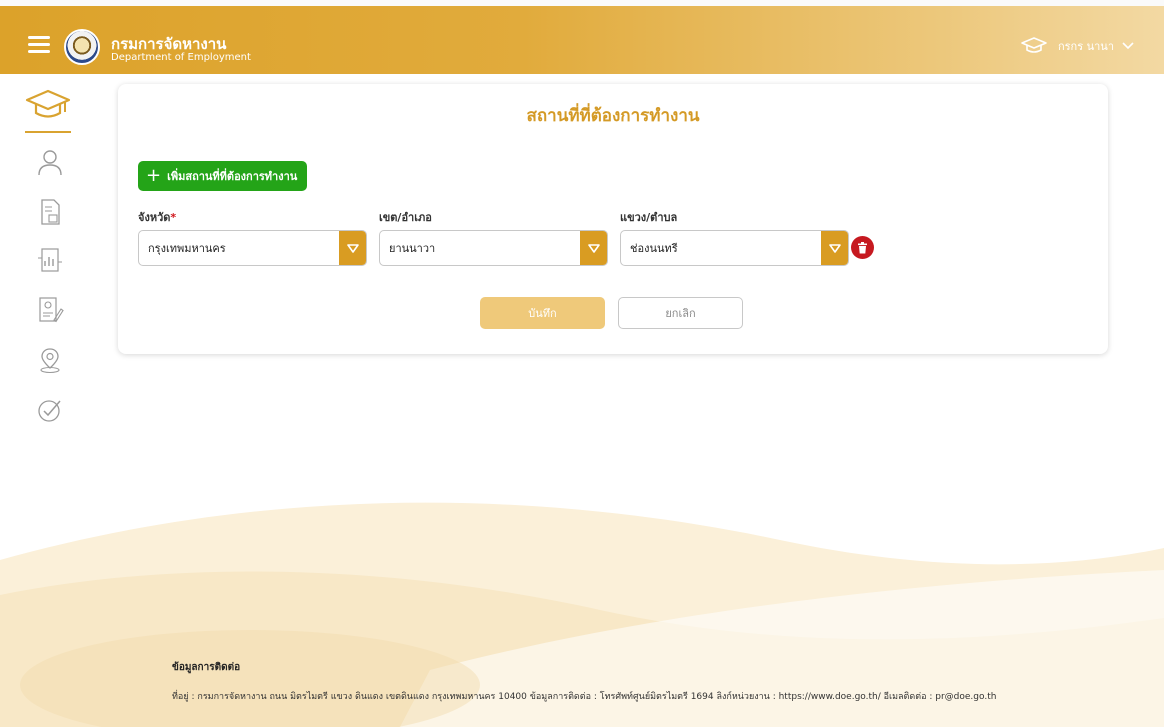 The height and width of the screenshot is (727, 1164). I want to click on district-label: เขต/อำเภอ, so click(405, 217).